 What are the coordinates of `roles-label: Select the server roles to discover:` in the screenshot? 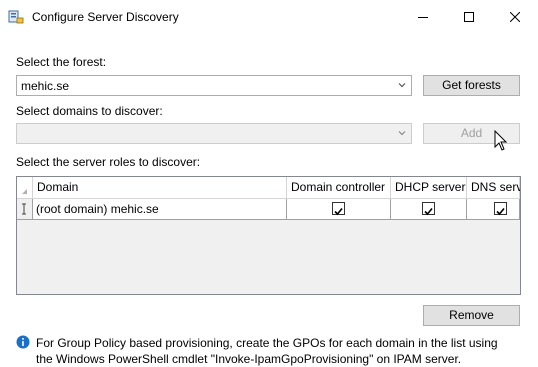 It's located at (108, 162).